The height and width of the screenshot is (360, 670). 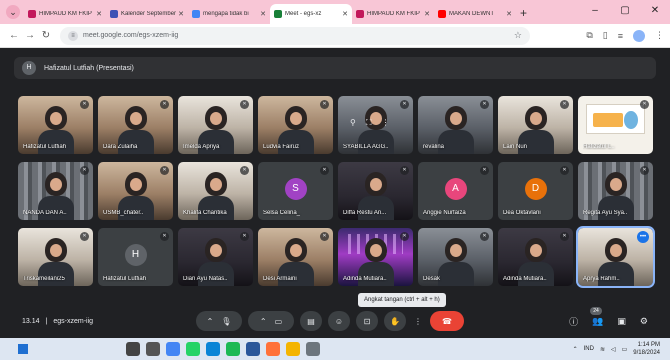 What do you see at coordinates (646, 349) in the screenshot?
I see `taskbar-clock: 1:14 PM 9/18/2024` at bounding box center [646, 349].